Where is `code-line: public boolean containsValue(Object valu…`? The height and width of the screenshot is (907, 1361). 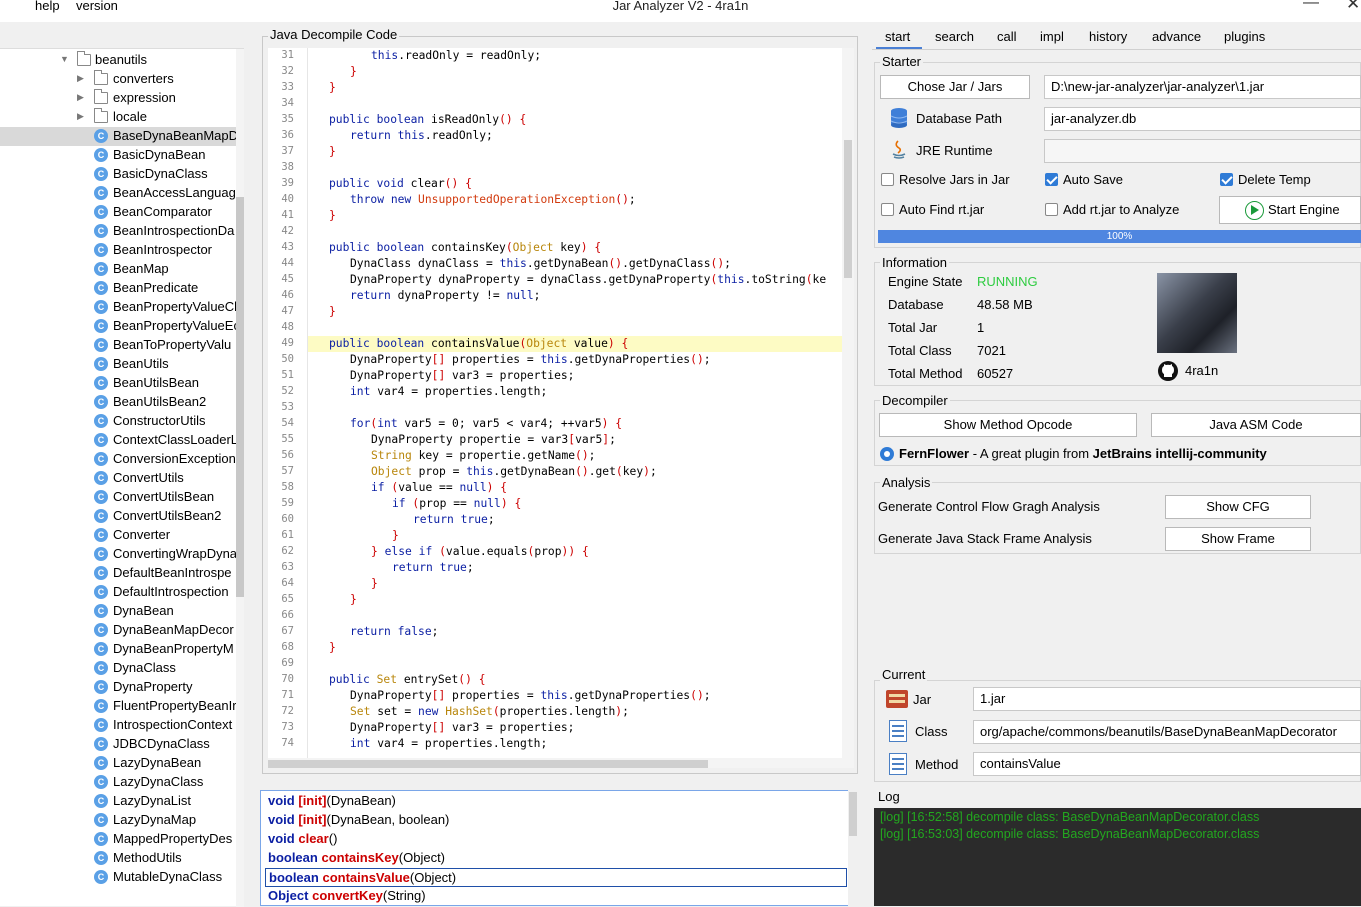
code-line: public boolean containsValue(Object valu… is located at coordinates (478, 343).